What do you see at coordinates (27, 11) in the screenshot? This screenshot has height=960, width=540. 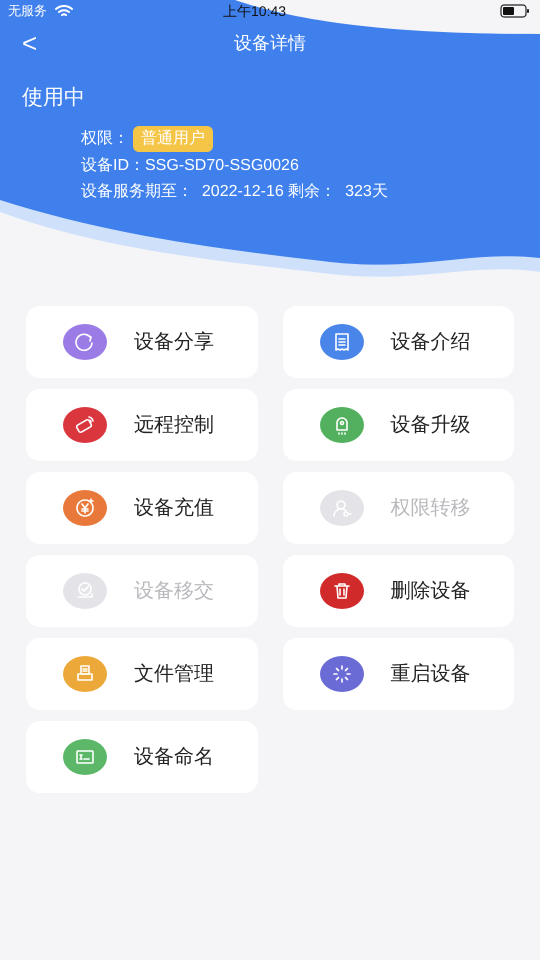 I see `carrier-text: 无服务` at bounding box center [27, 11].